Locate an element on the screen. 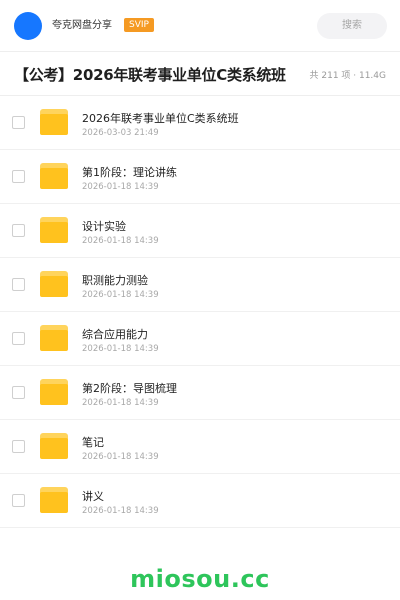 The image size is (400, 600). watermark: miosou.cc is located at coordinates (200, 579).